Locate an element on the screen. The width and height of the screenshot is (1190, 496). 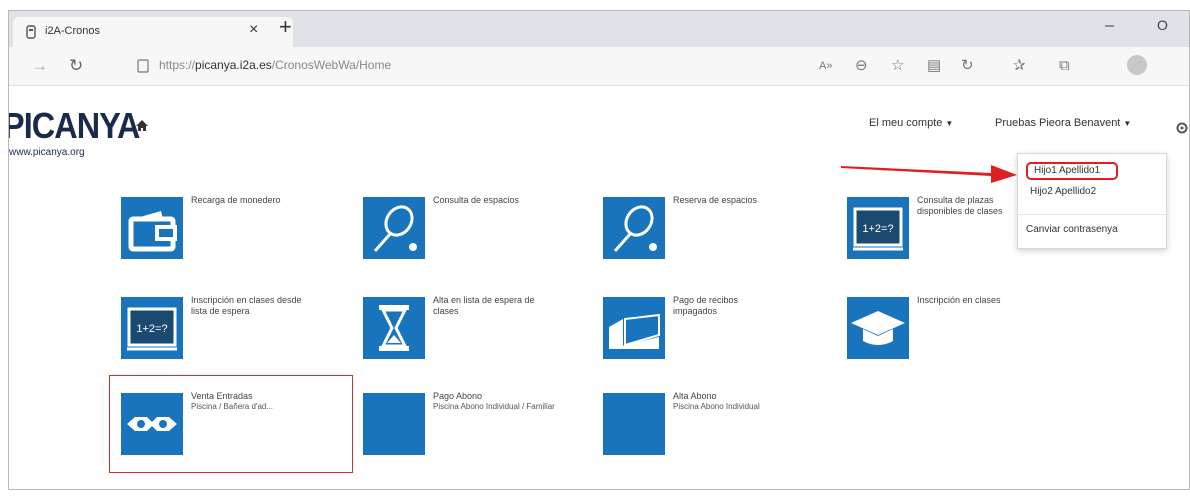
refresh-icon: ↻ is located at coordinates (76, 66).